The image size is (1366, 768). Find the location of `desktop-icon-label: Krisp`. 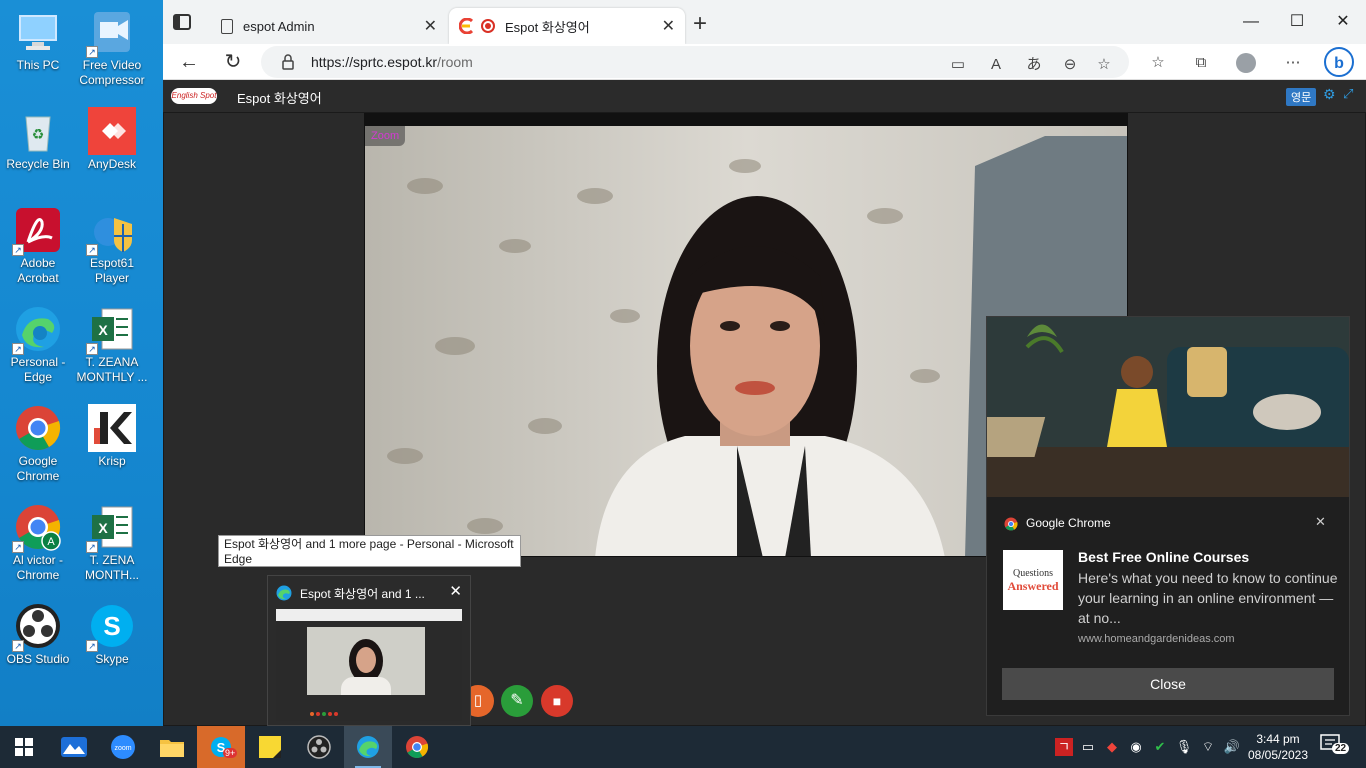

desktop-icon-label: Krisp is located at coordinates (112, 461).